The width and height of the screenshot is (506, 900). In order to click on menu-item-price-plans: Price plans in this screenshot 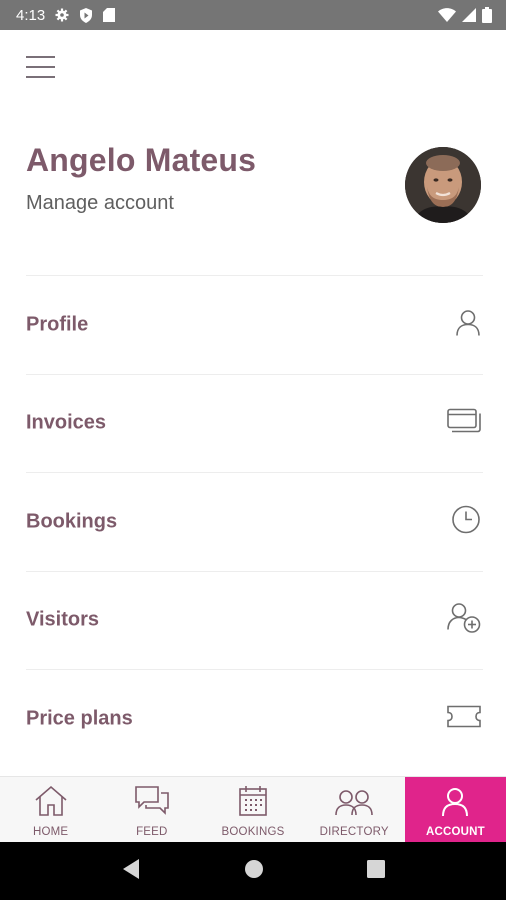, I will do `click(254, 718)`.